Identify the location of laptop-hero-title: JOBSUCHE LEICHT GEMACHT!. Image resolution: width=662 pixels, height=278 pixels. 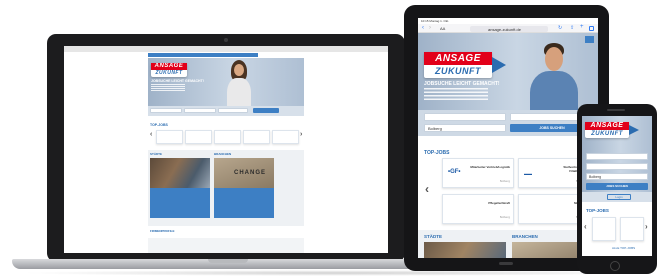
(177, 81).